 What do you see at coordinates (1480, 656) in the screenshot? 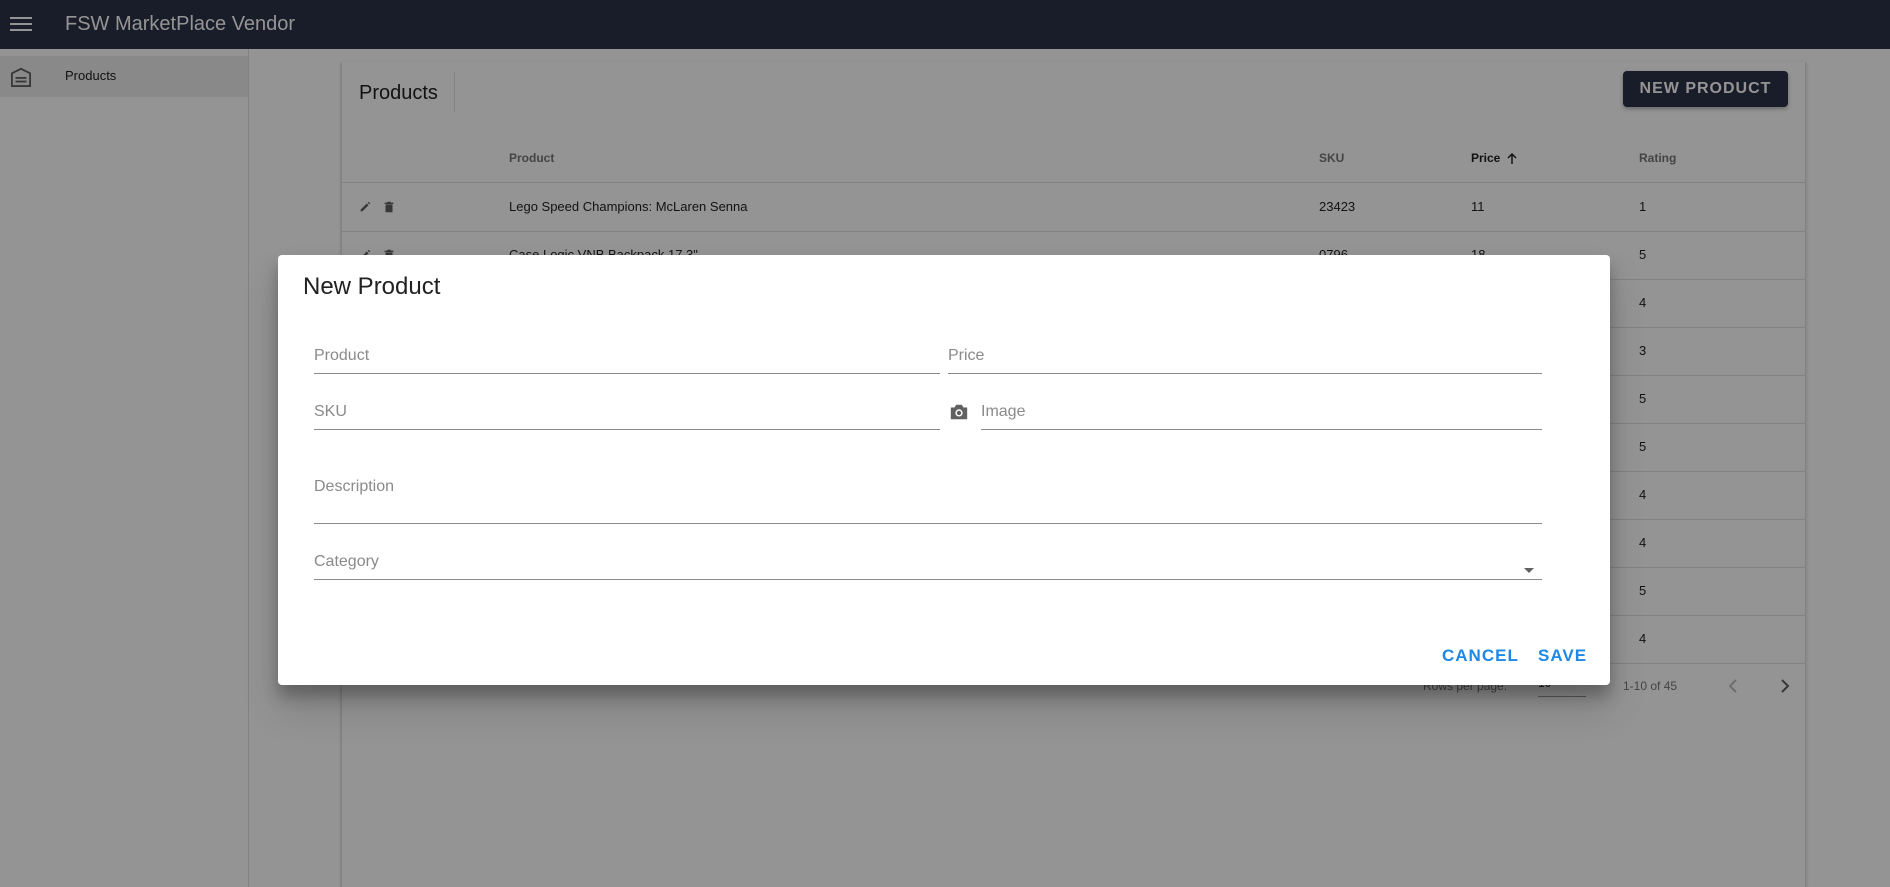
I see `cancel-button: CANCEL` at bounding box center [1480, 656].